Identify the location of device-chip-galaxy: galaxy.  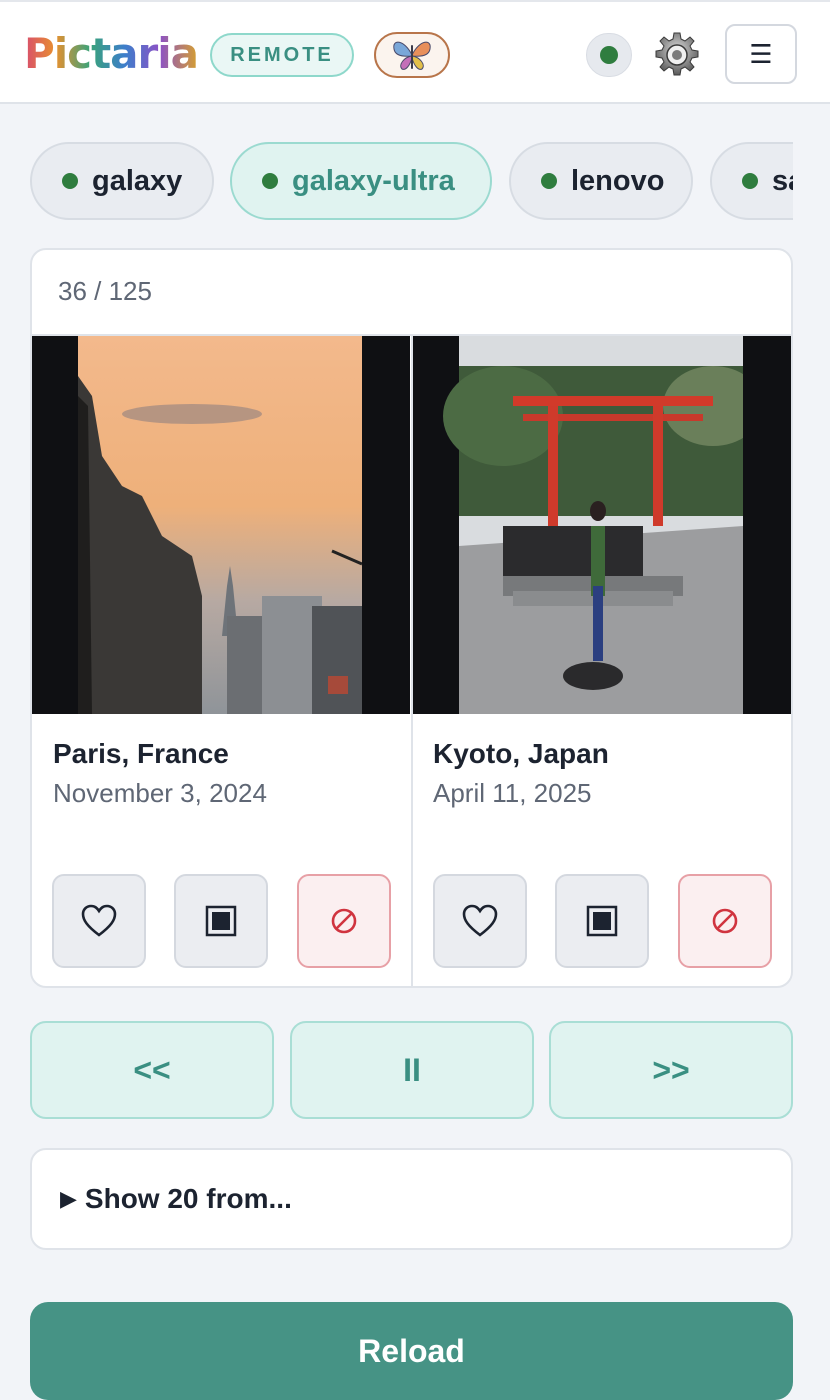
(122, 181).